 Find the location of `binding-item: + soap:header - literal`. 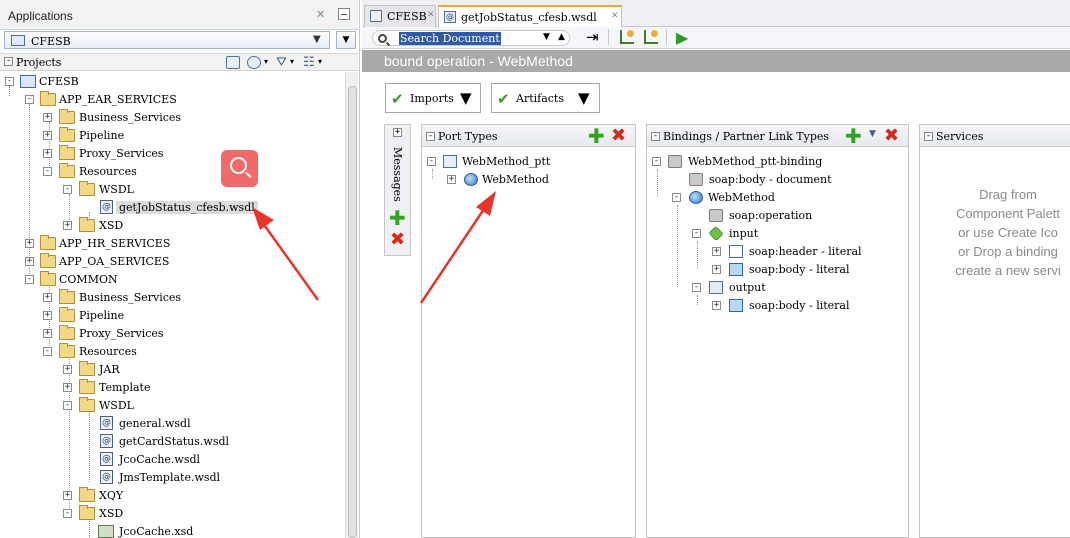

binding-item: + soap:header - literal is located at coordinates (776, 252).